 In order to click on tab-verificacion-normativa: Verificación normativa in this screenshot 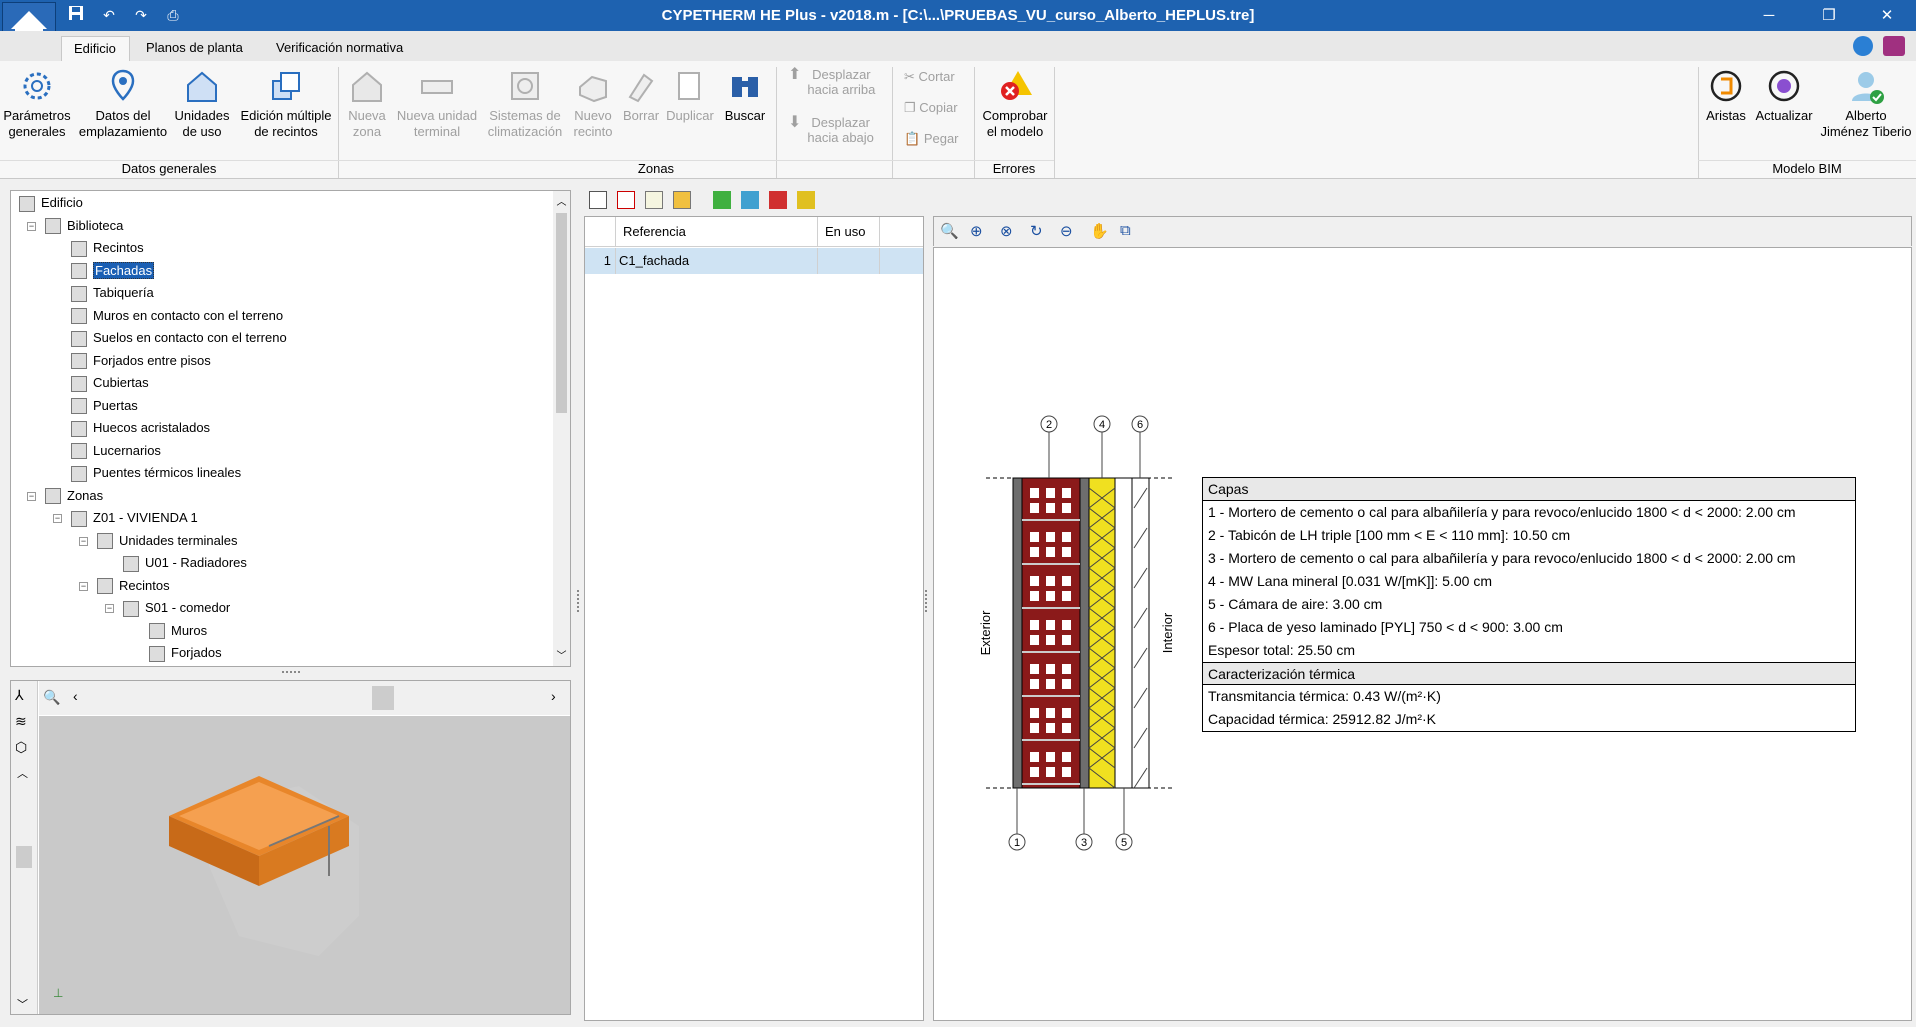, I will do `click(339, 48)`.